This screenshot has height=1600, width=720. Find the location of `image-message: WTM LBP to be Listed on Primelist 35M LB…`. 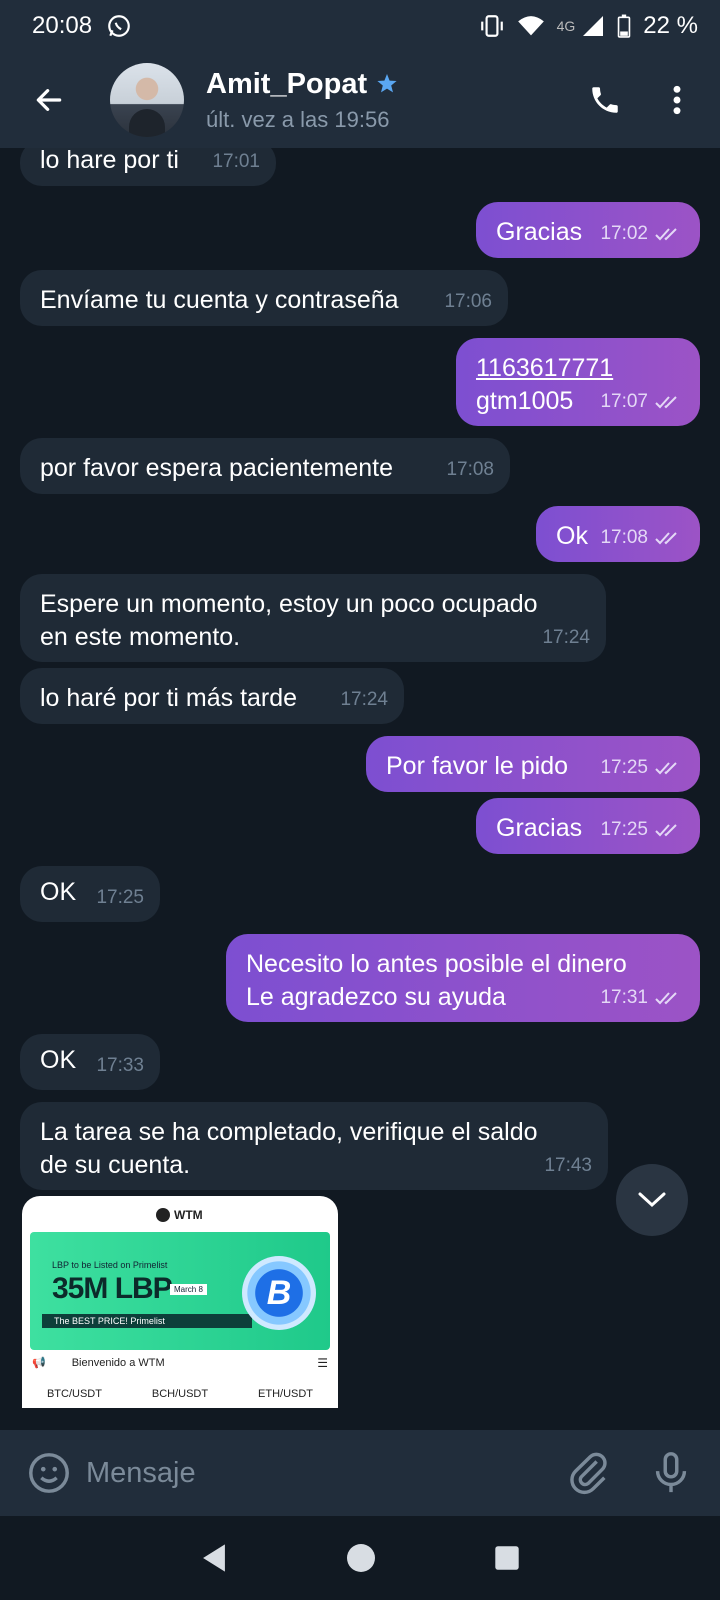

image-message: WTM LBP to be Listed on Primelist 35M LB… is located at coordinates (180, 1302).